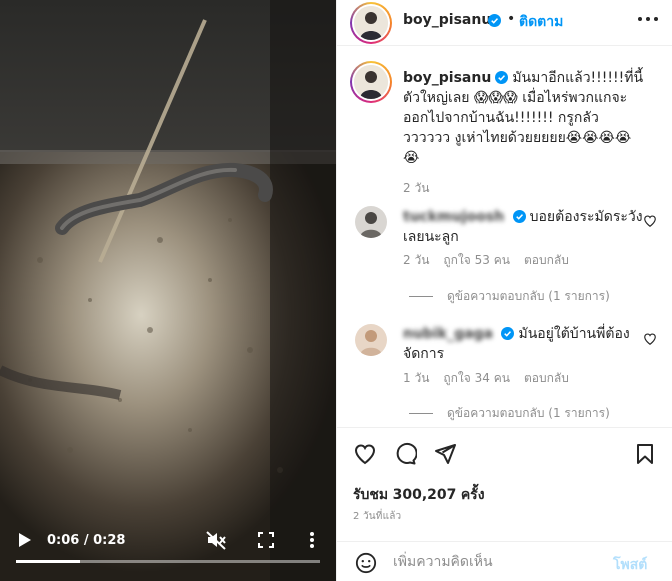 The height and width of the screenshot is (581, 672). Describe the element at coordinates (168, 561) in the screenshot. I see `video-progress-bar` at that location.